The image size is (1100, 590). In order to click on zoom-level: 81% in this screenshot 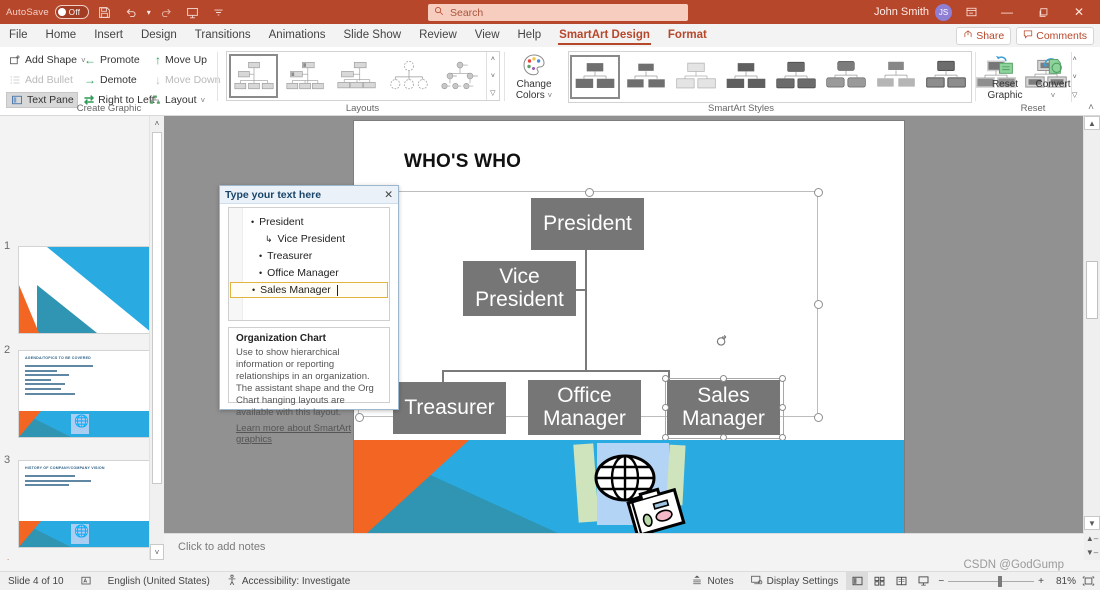, I will do `click(1062, 581)`.